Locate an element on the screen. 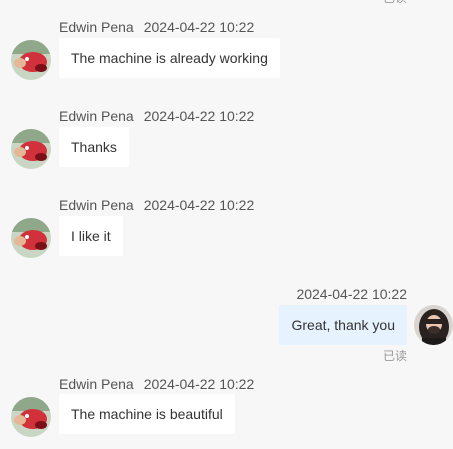 The width and height of the screenshot is (453, 449). message-bubble: Thanks is located at coordinates (94, 147).